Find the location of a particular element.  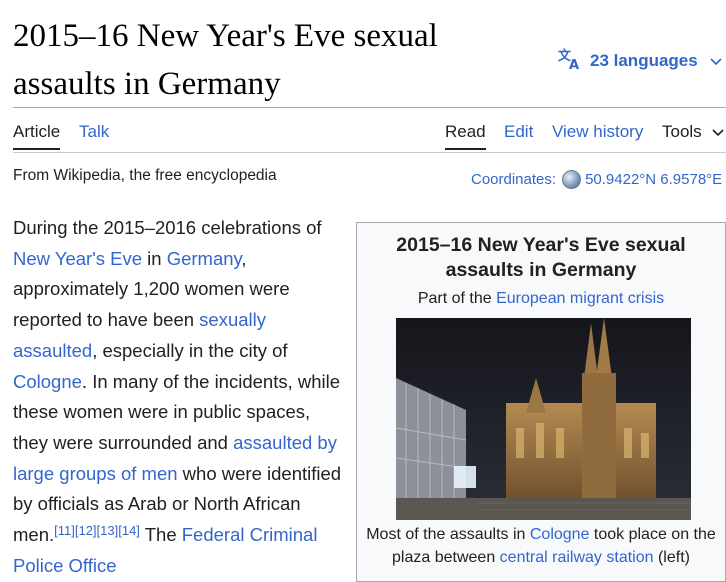

tab-talk: Talk is located at coordinates (94, 132).